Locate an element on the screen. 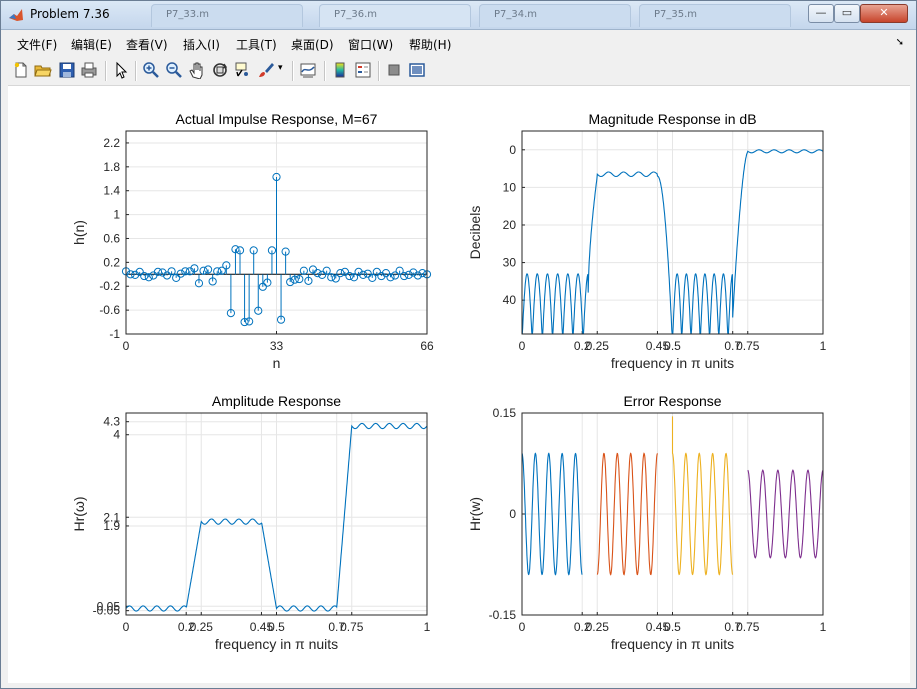 The height and width of the screenshot is (689, 917). background-tab: P7_34.m is located at coordinates (555, 15).